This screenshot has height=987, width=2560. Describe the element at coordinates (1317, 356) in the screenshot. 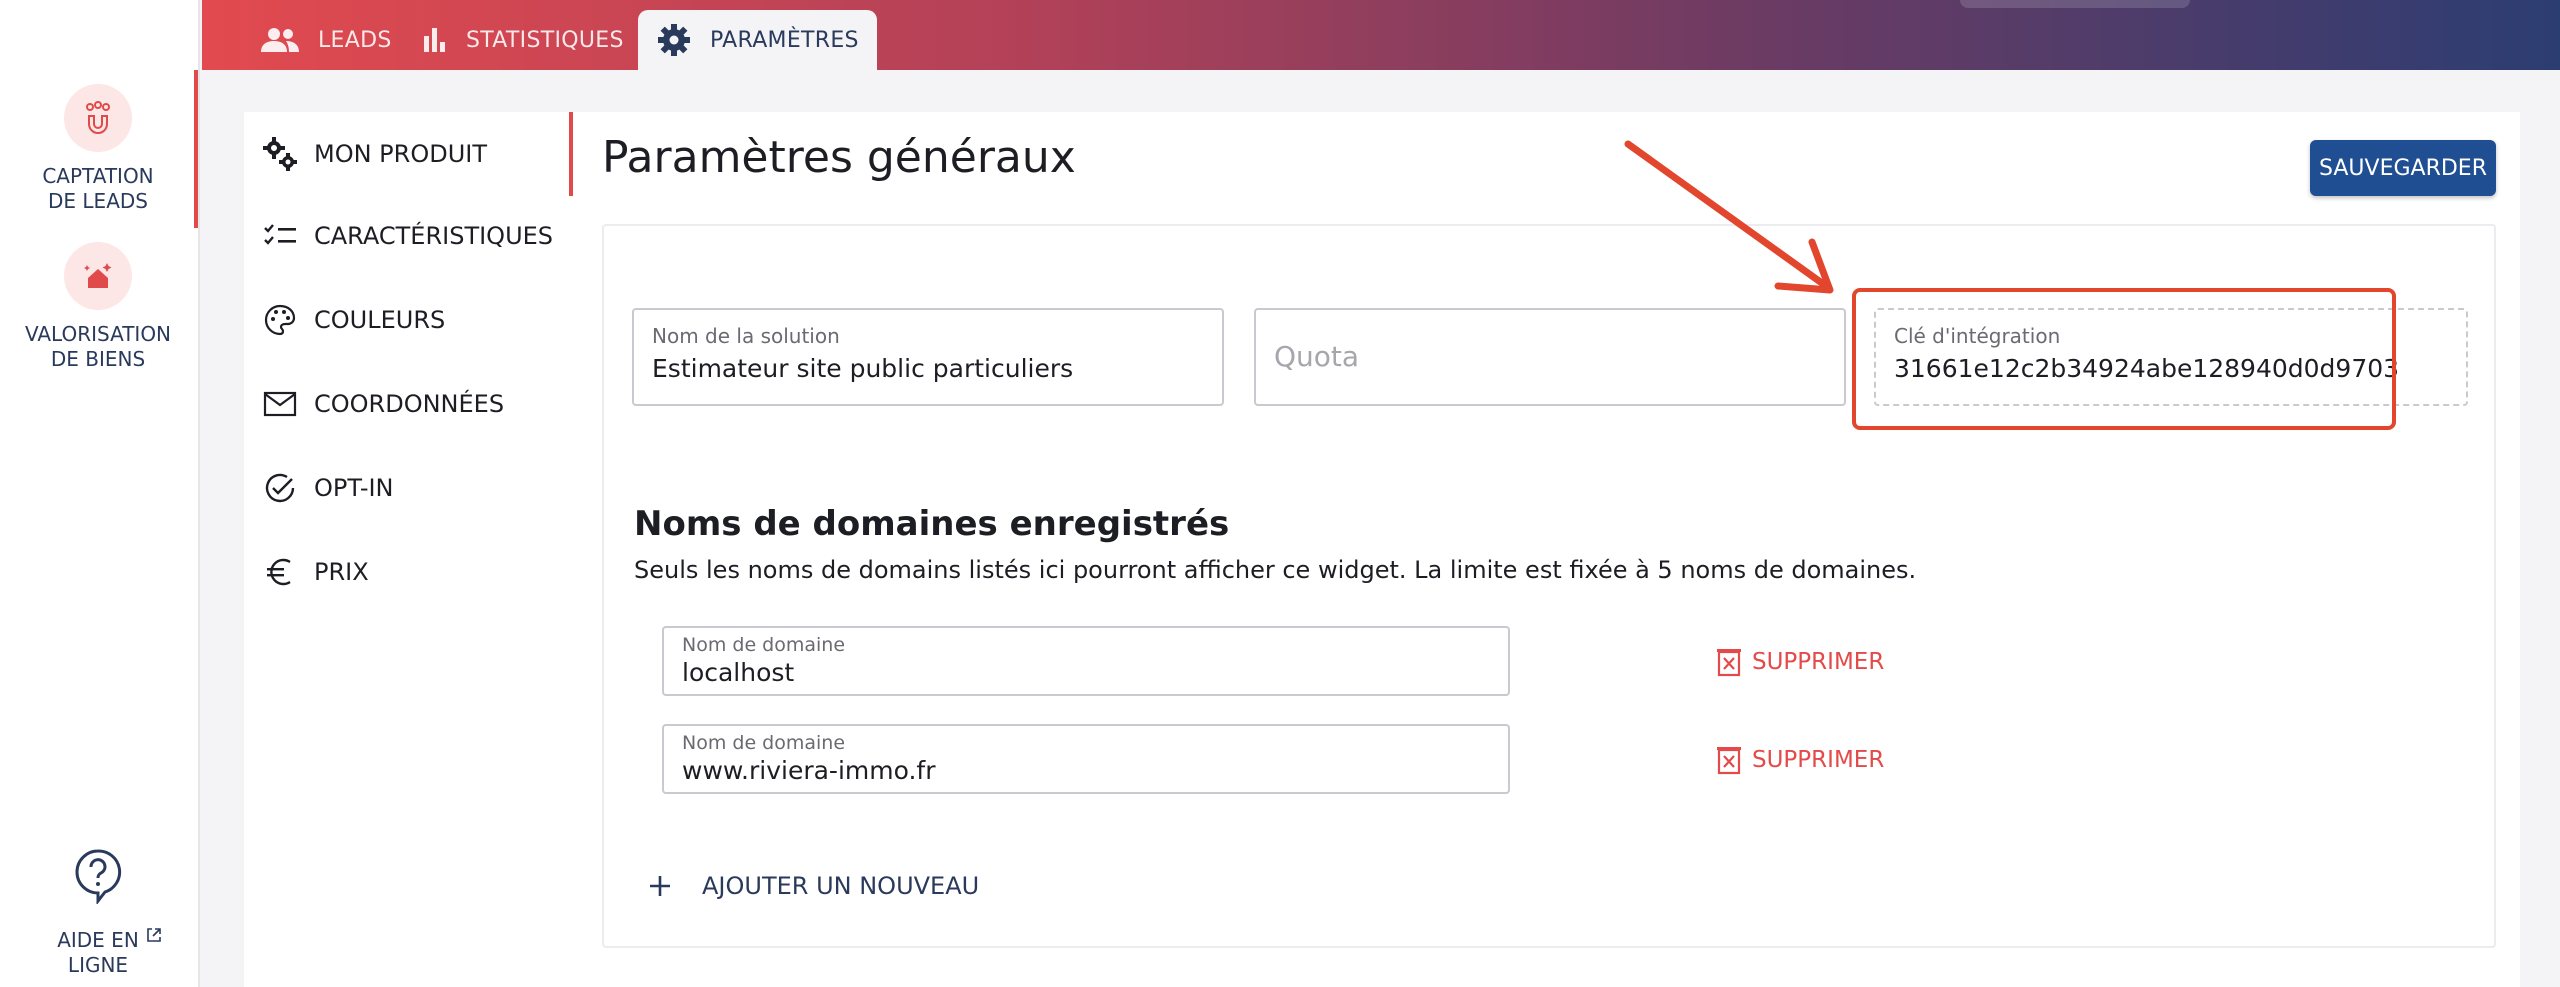

I see `quota-placeholder: Quota` at that location.